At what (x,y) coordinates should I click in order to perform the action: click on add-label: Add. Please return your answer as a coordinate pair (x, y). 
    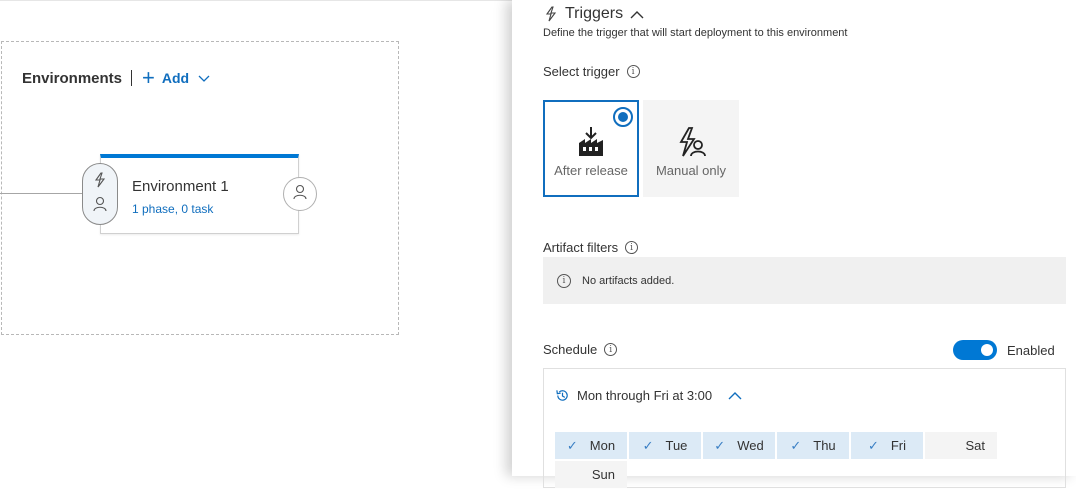
    Looking at the image, I should click on (175, 78).